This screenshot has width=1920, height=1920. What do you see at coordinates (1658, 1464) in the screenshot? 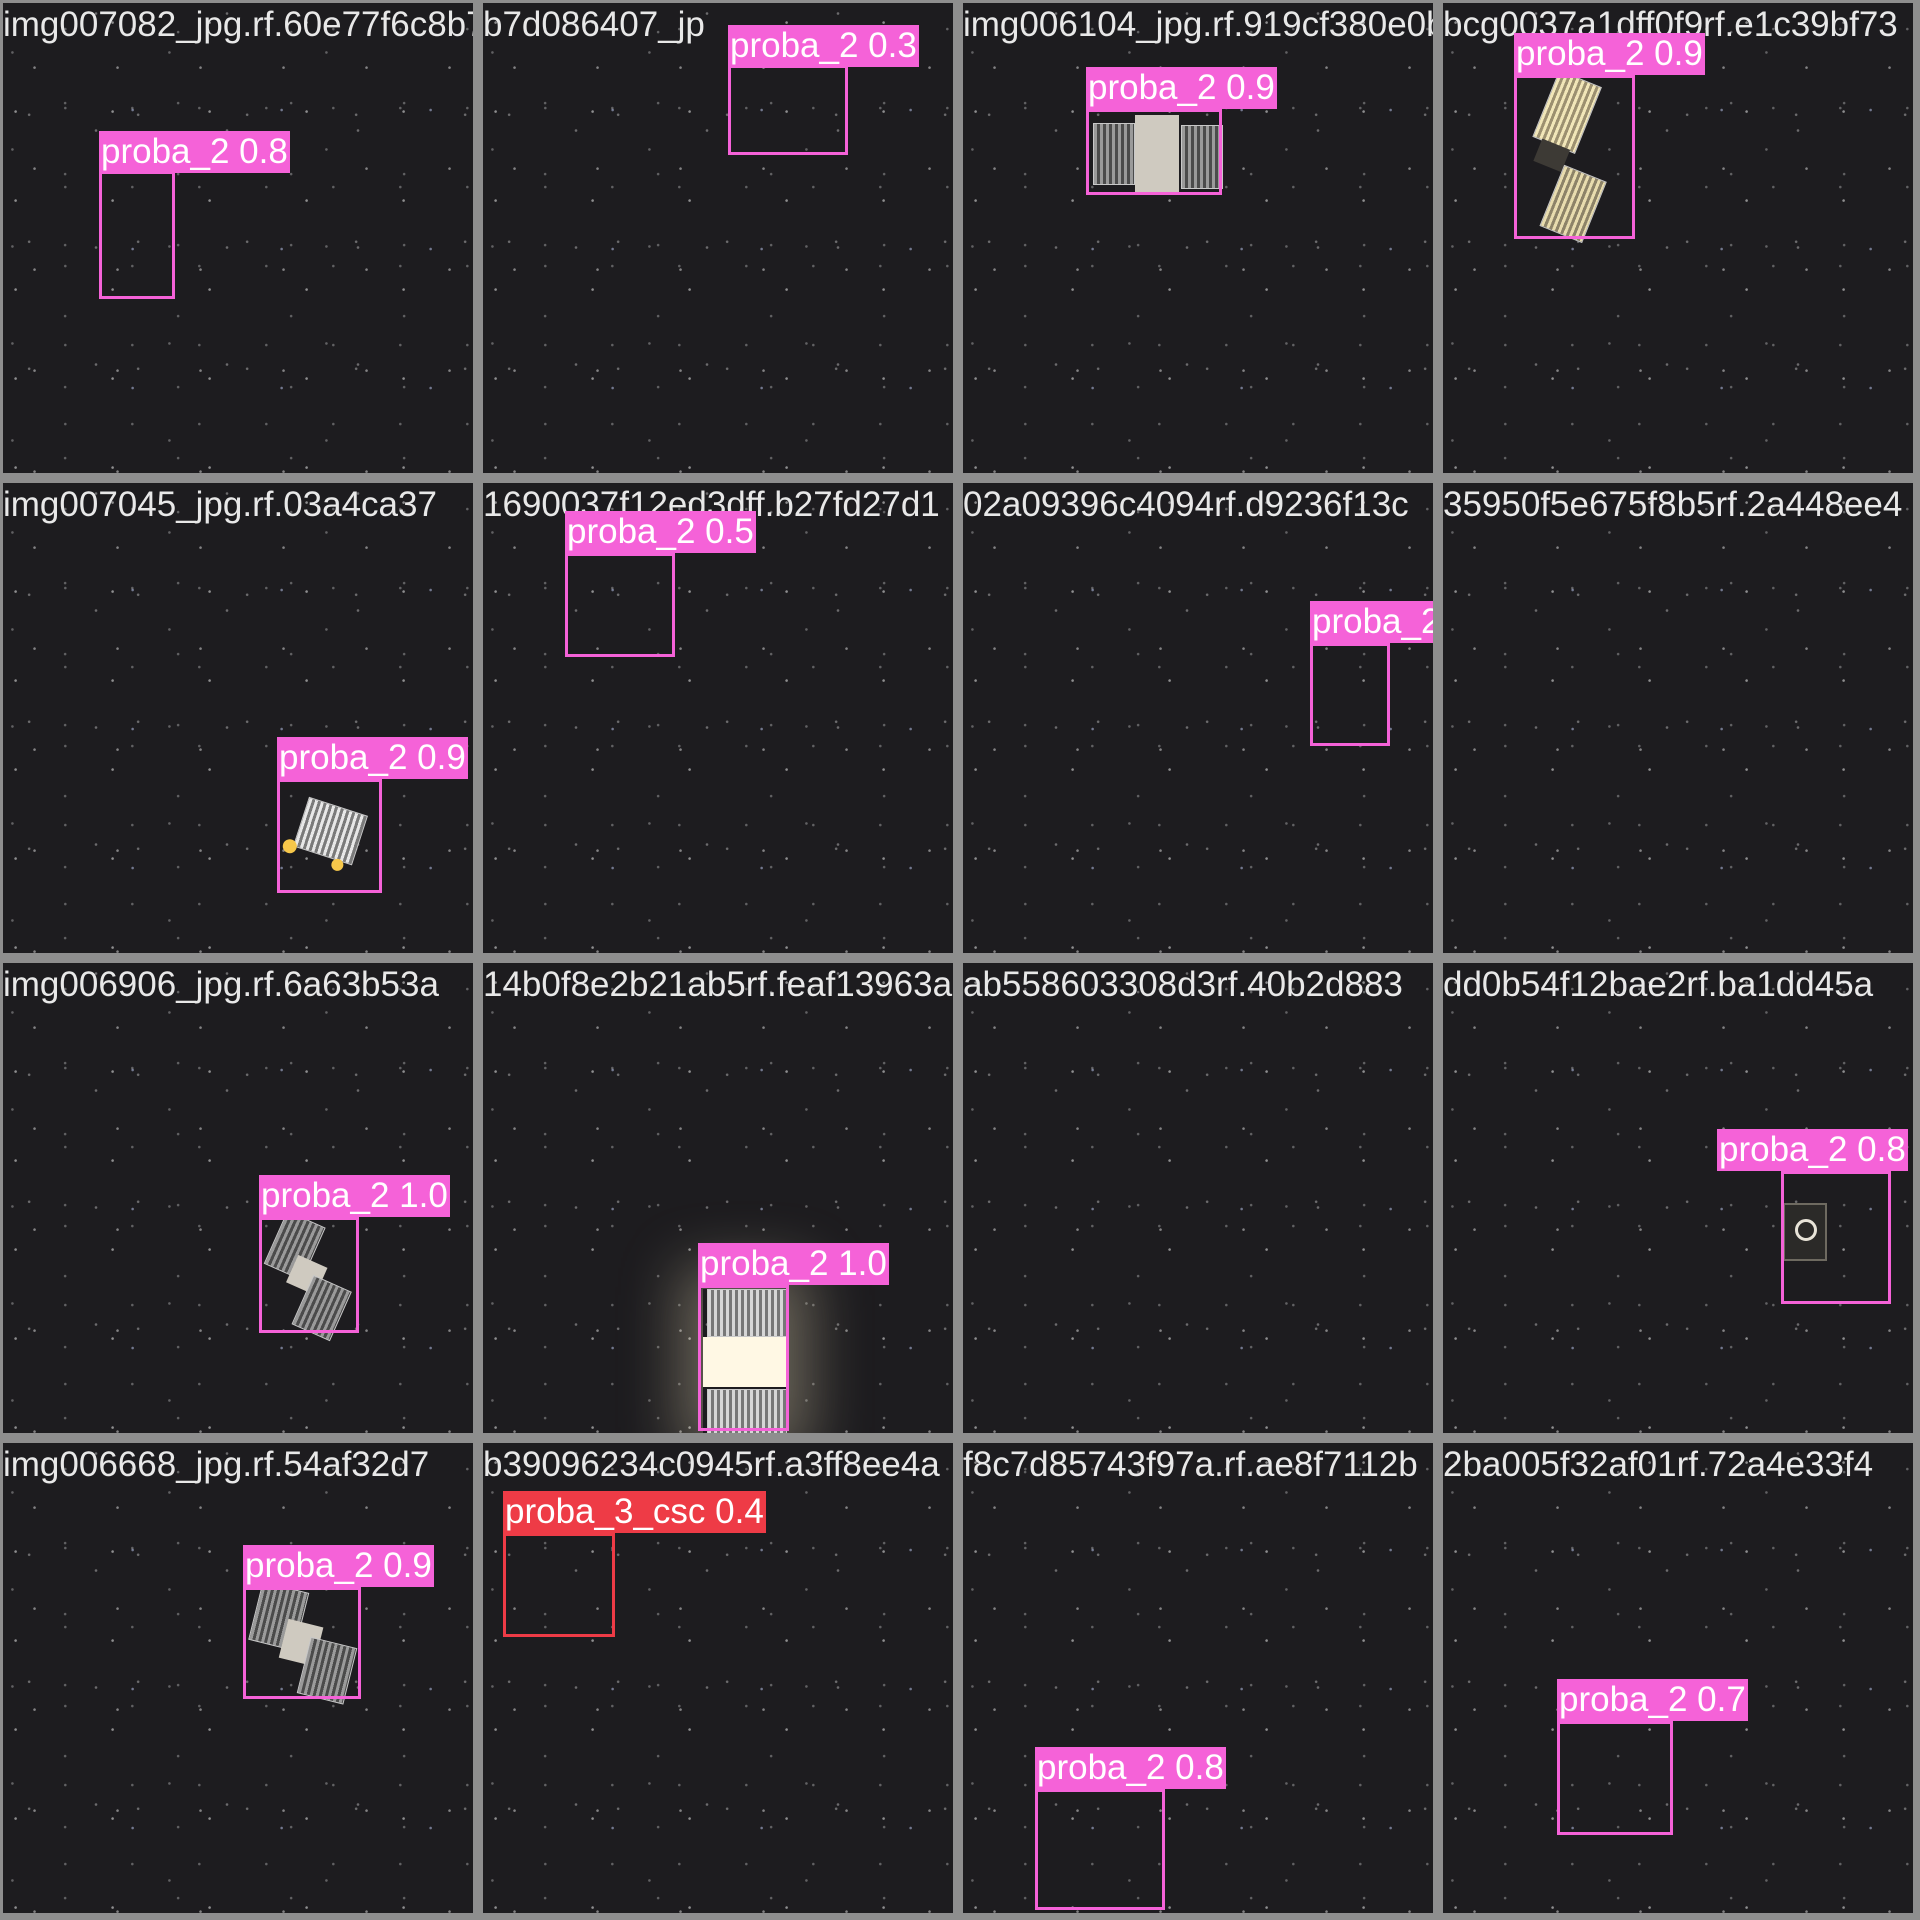
I see `tile-filename: 2ba005f32af01rf.72a4e33f4` at bounding box center [1658, 1464].